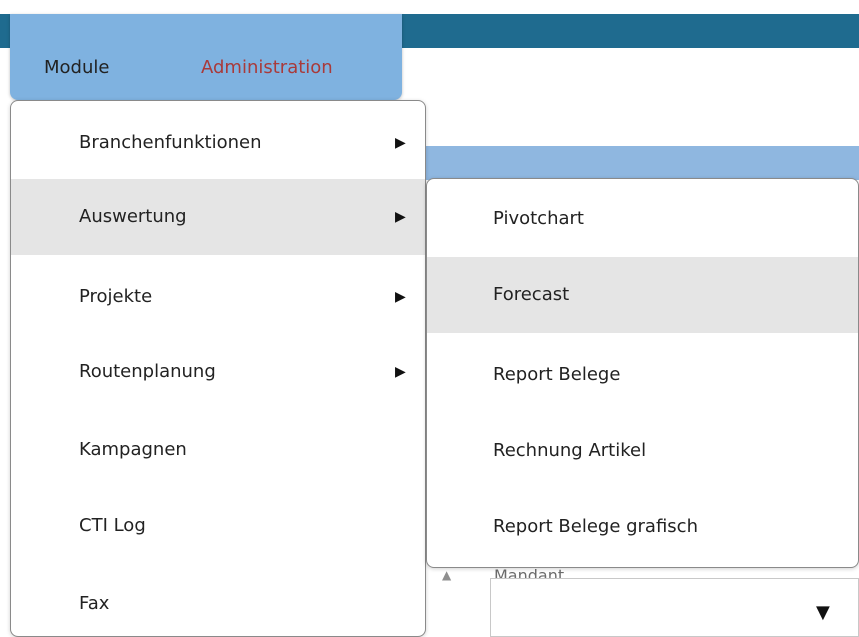 This screenshot has width=859, height=637. What do you see at coordinates (206, 57) in the screenshot?
I see `menu-bar: Module Administration` at bounding box center [206, 57].